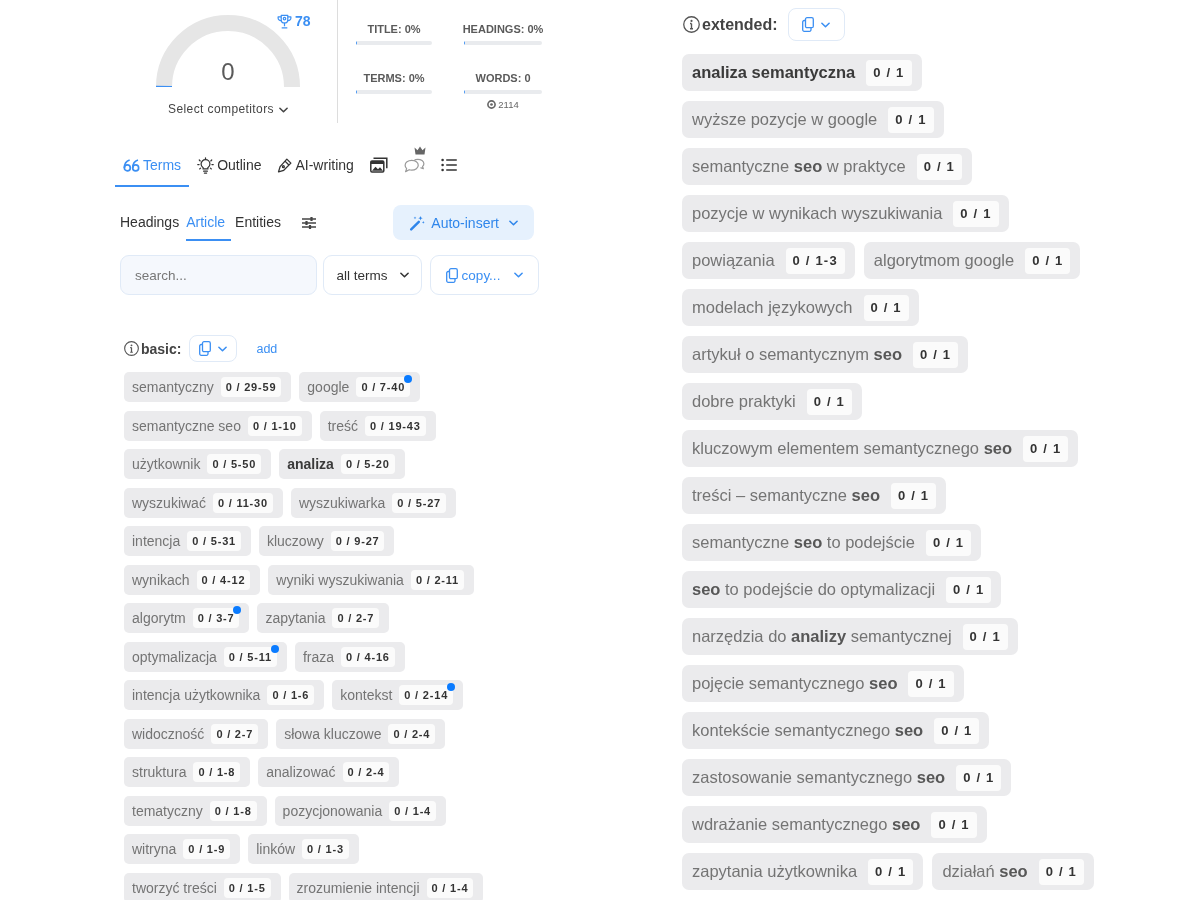 The image size is (1200, 900). What do you see at coordinates (310, 464) in the screenshot?
I see `term-text: analiza` at bounding box center [310, 464].